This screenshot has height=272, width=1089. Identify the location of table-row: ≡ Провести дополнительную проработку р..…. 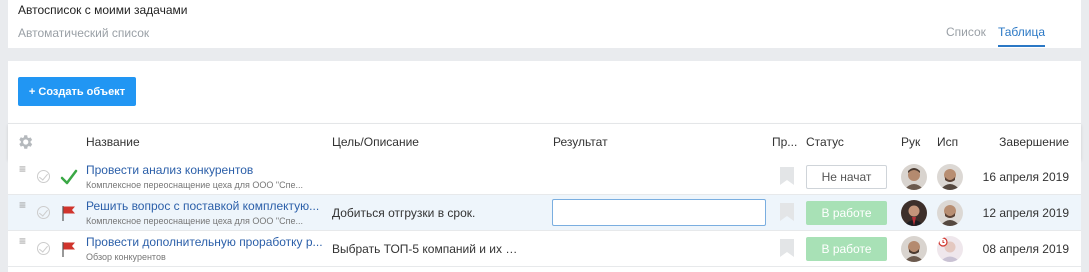
(544, 249).